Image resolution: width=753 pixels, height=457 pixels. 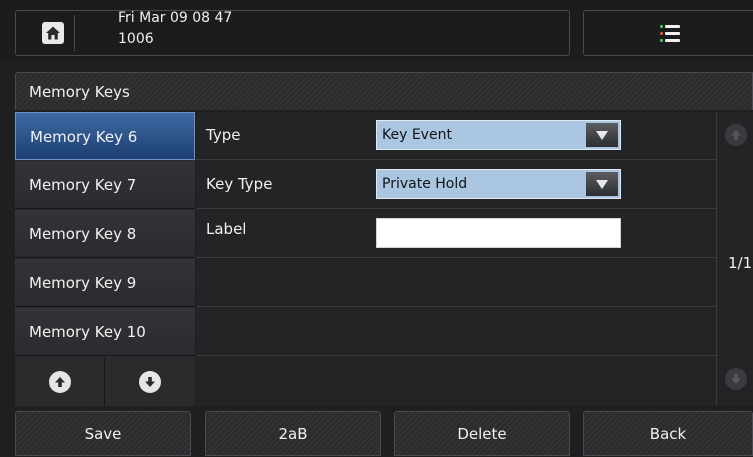 I want to click on key-type-row: Key Type Private Hold, so click(x=456, y=185).